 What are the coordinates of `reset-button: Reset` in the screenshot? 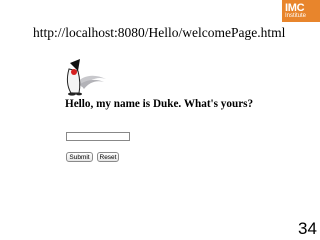 It's located at (108, 157).